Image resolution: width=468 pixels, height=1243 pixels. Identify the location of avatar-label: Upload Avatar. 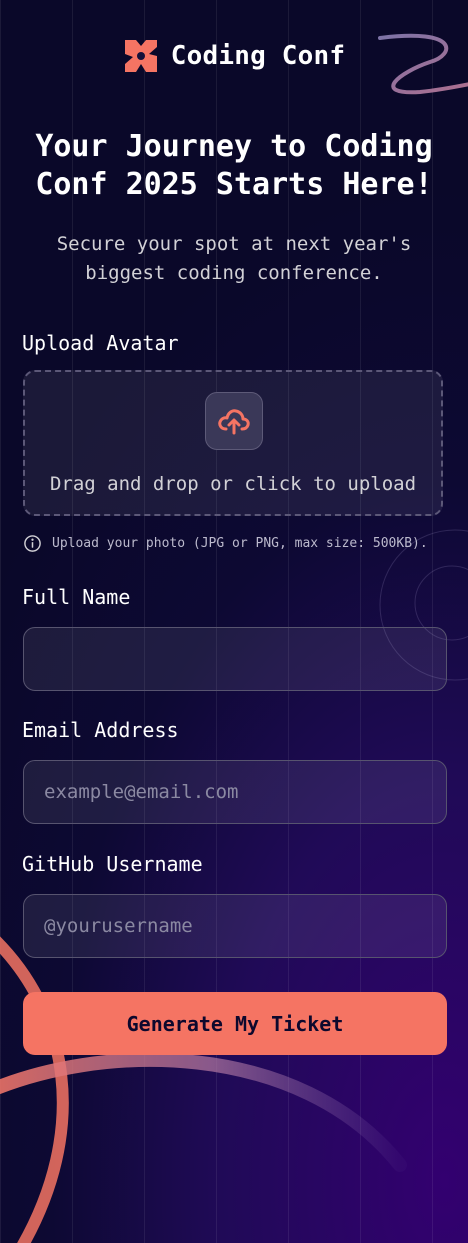
(100, 343).